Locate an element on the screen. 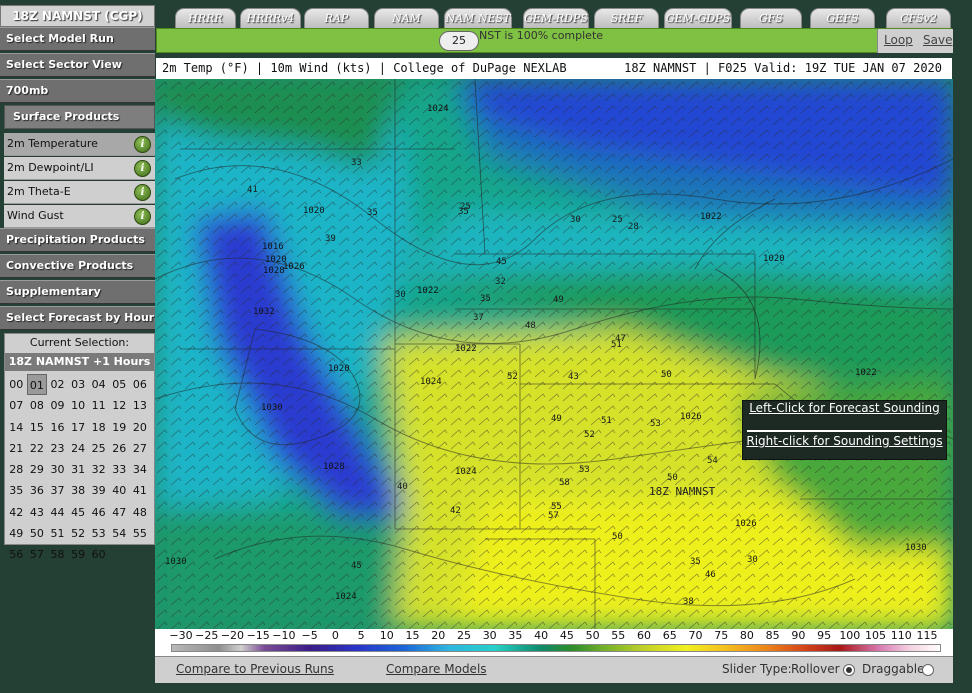  forecast-hour-57: 57 is located at coordinates (37, 554).